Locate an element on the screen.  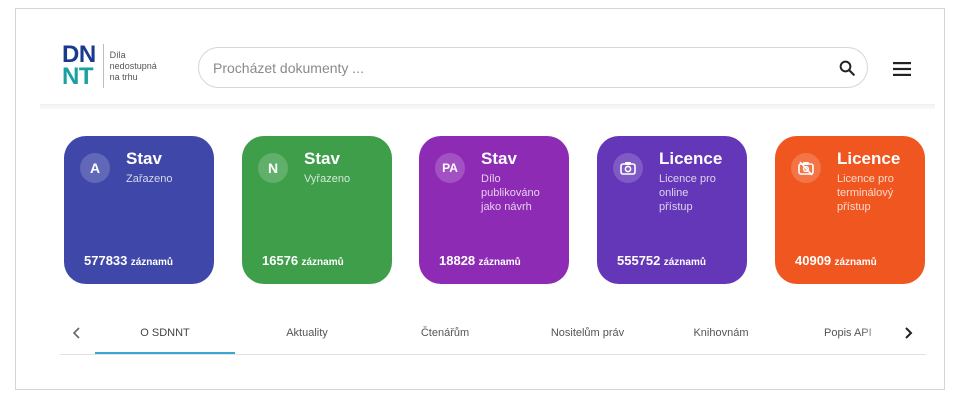
logo: DN NT Díla nedostupná na trhu is located at coordinates (109, 66).